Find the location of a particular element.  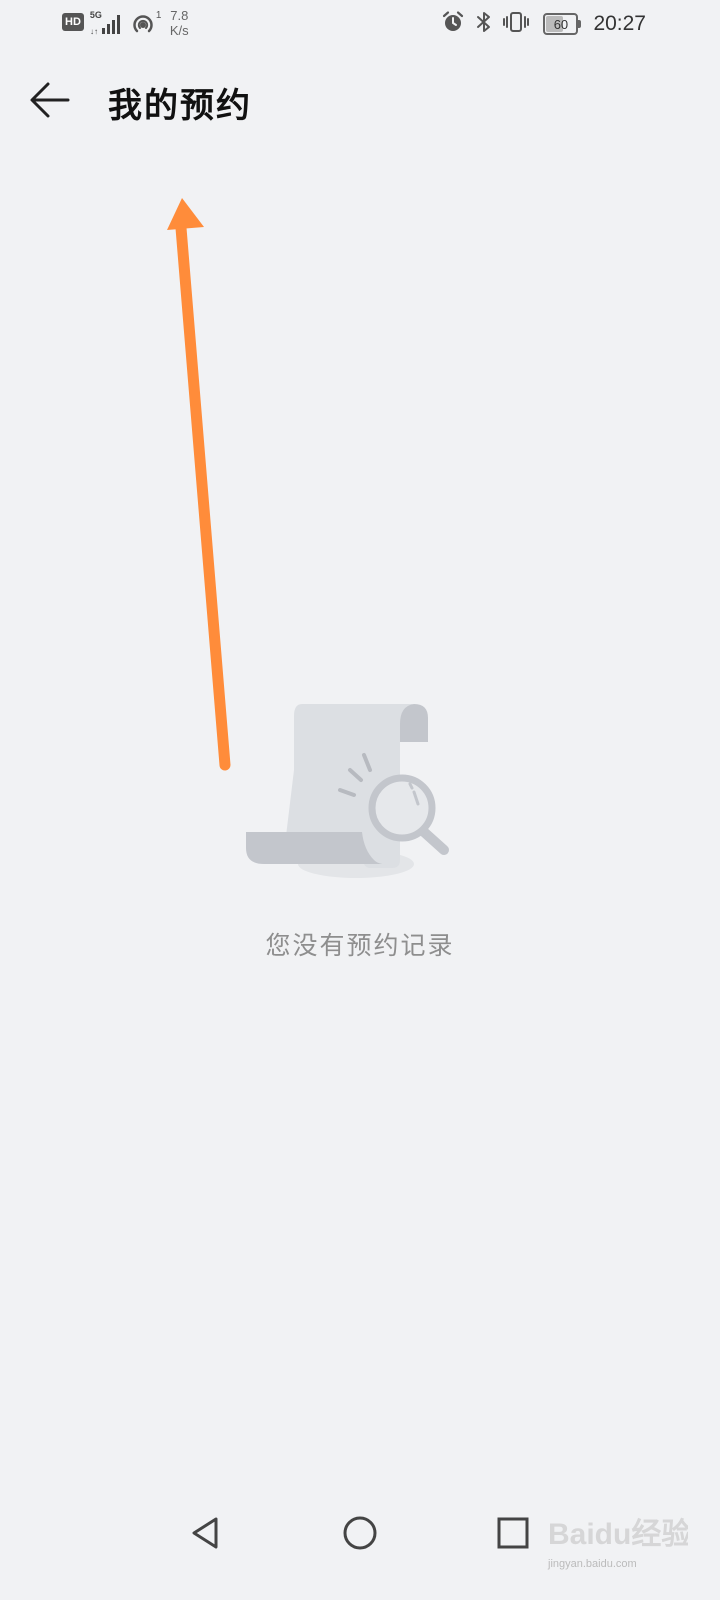

empty-message: 您没有预约记录 is located at coordinates (360, 945).